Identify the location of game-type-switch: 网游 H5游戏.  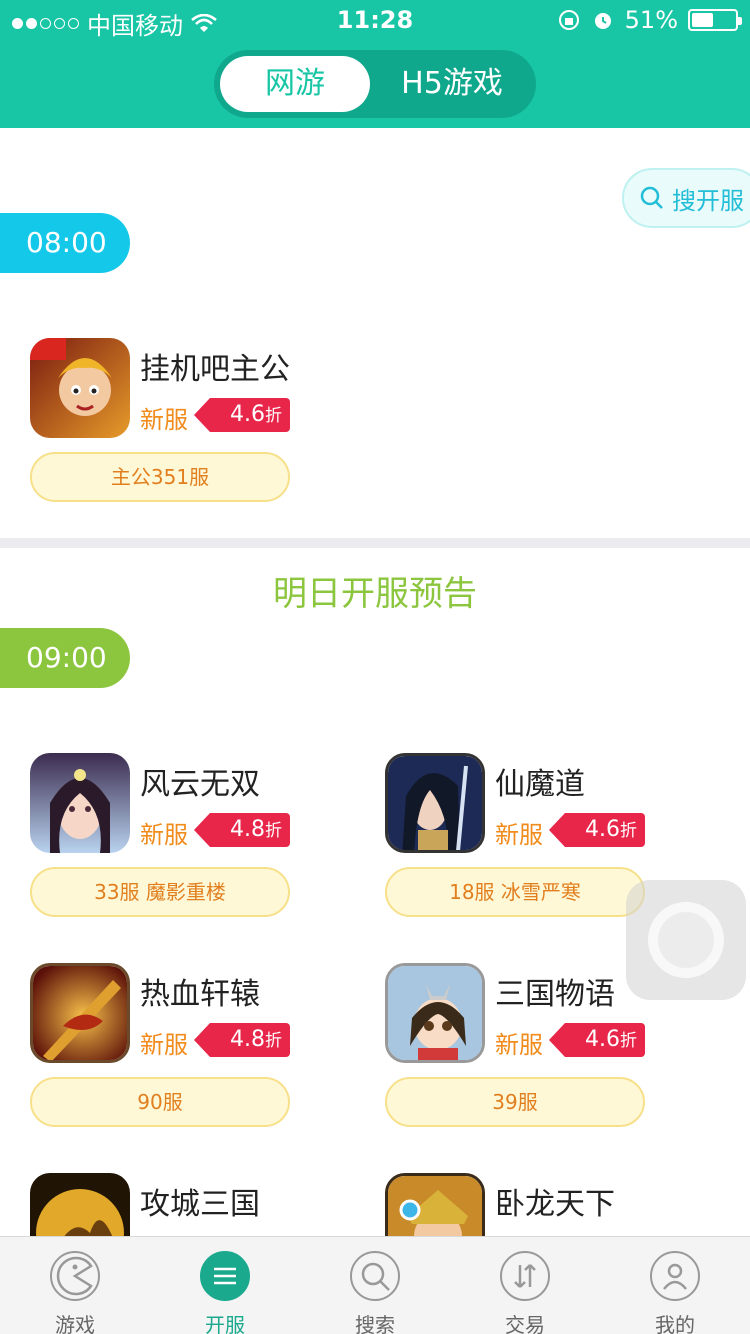
(375, 84).